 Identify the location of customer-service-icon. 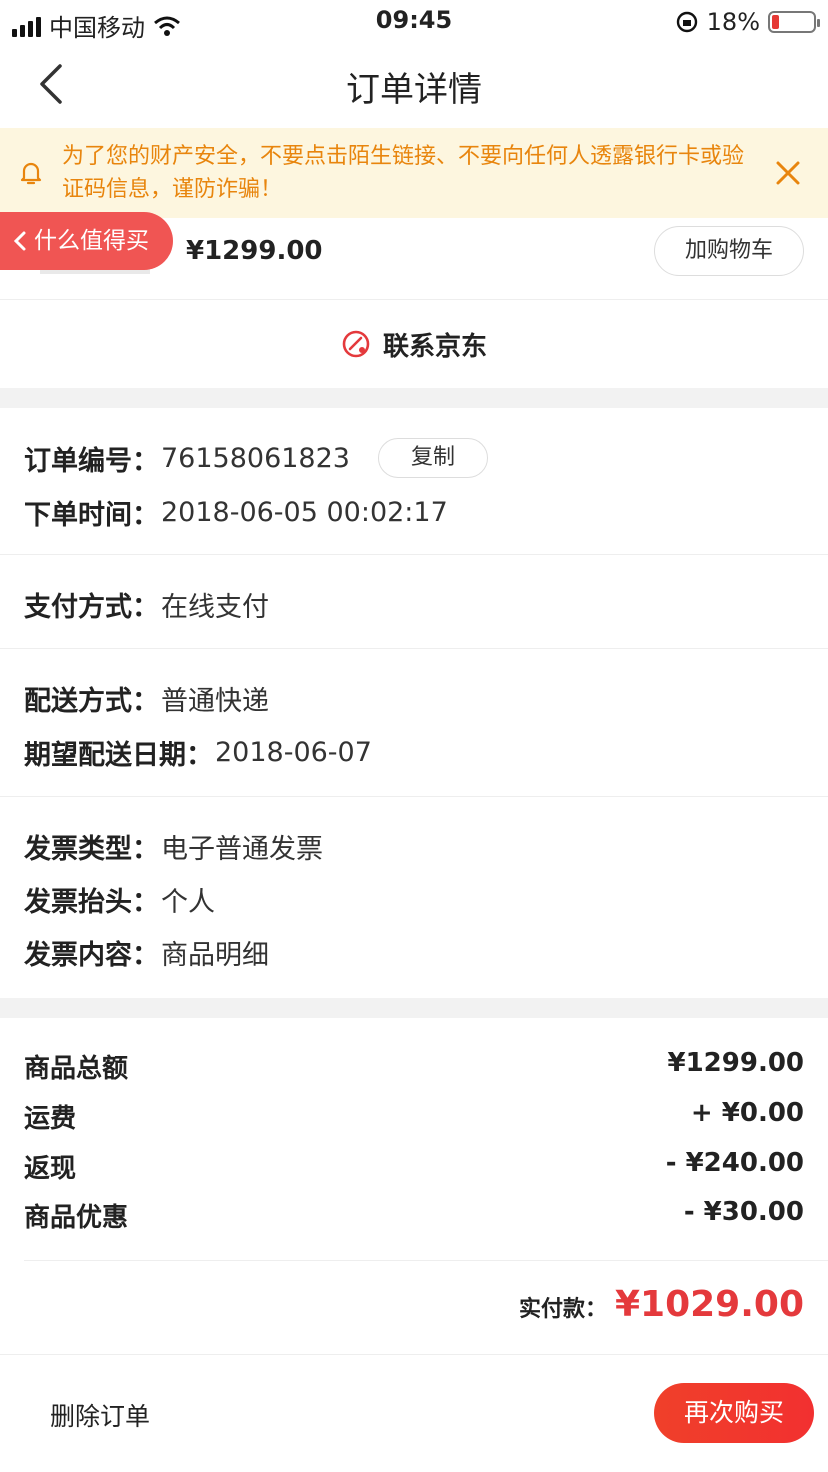
(356, 344).